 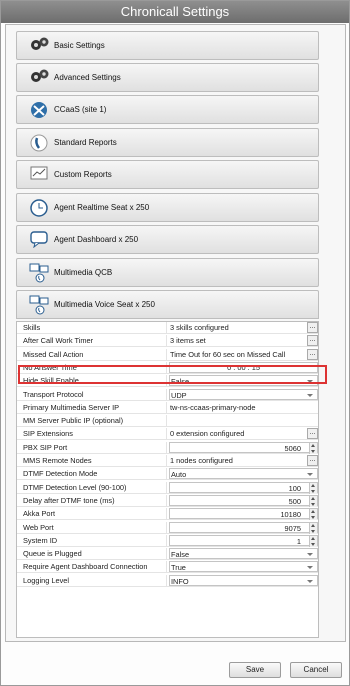 I want to click on setting-row: PBX SIP Port 5060, so click(x=167, y=447).